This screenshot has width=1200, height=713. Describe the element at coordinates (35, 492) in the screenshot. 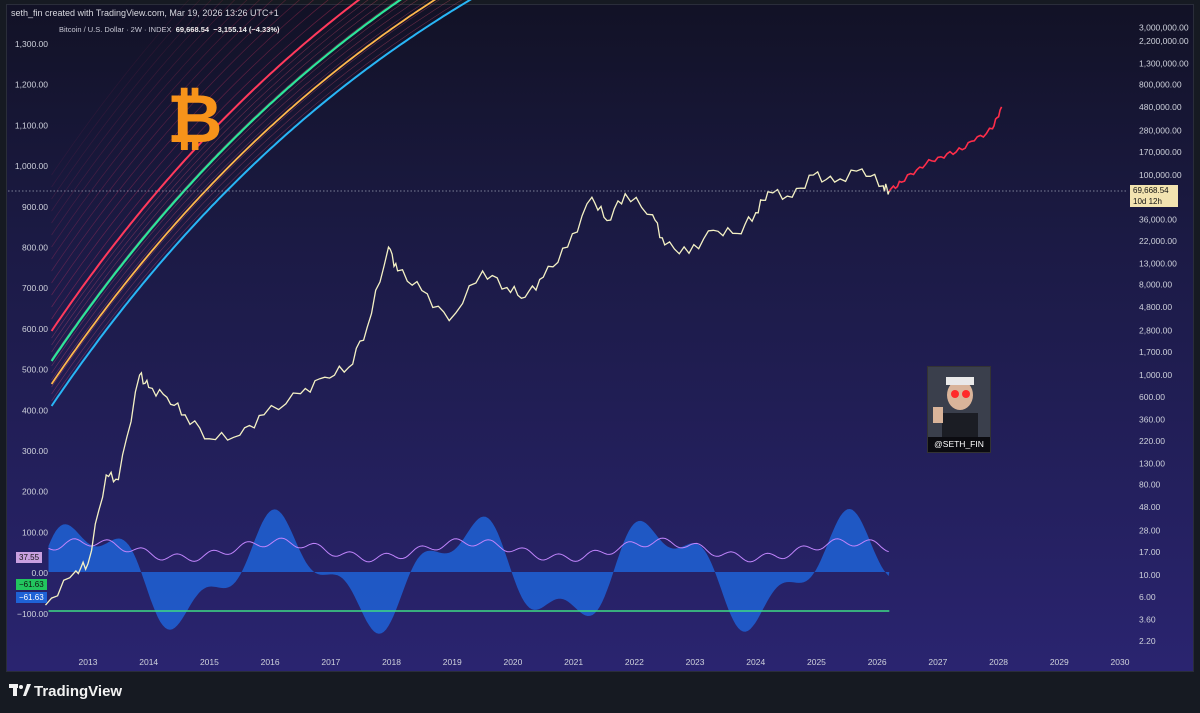

I see `left-axis-tick: 200.00` at that location.